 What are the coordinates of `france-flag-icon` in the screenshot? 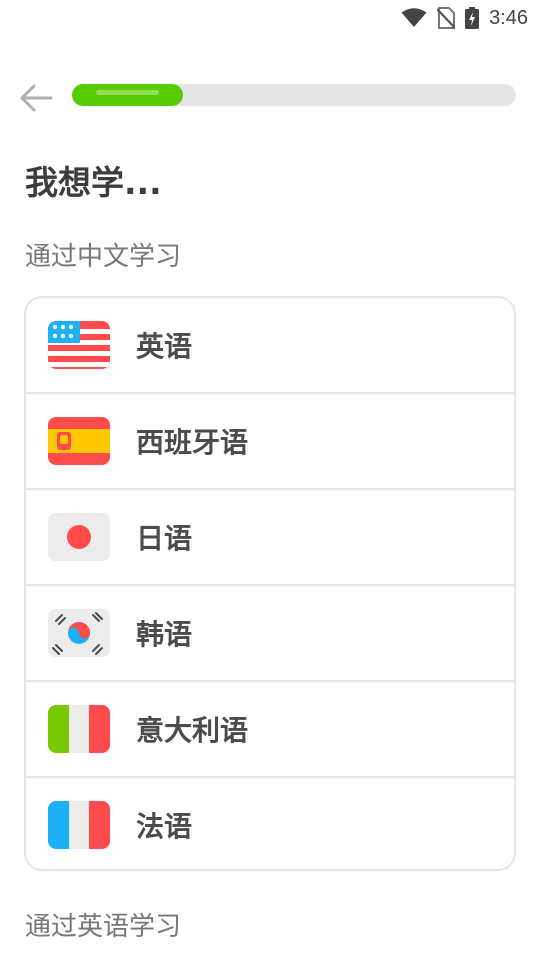 It's located at (79, 824).